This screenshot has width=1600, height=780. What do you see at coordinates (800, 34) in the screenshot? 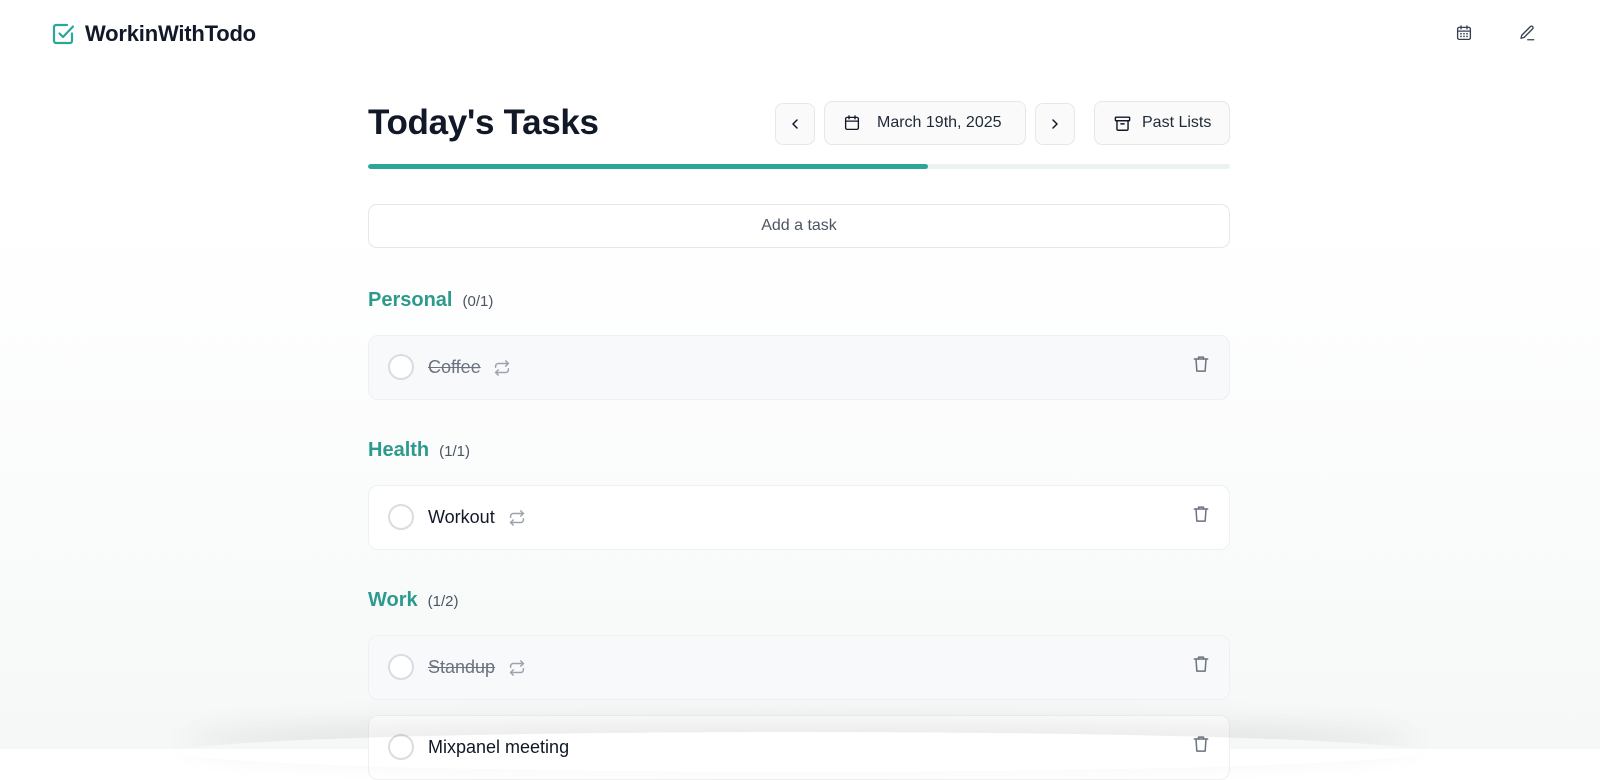
I see `top-bar: WorkinWithTodo` at bounding box center [800, 34].